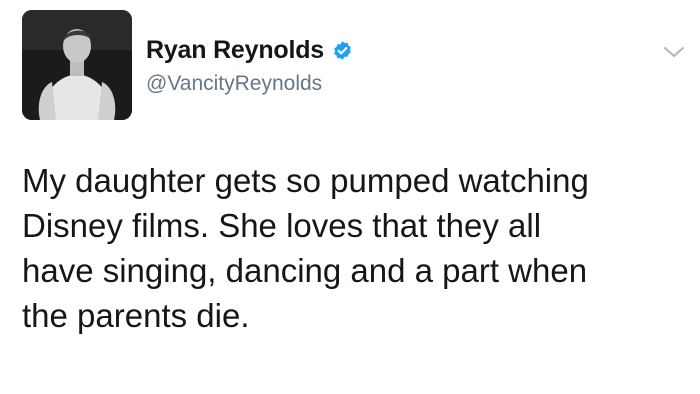  Describe the element at coordinates (234, 84) in the screenshot. I see `author-handle: @VancityReynolds` at that location.